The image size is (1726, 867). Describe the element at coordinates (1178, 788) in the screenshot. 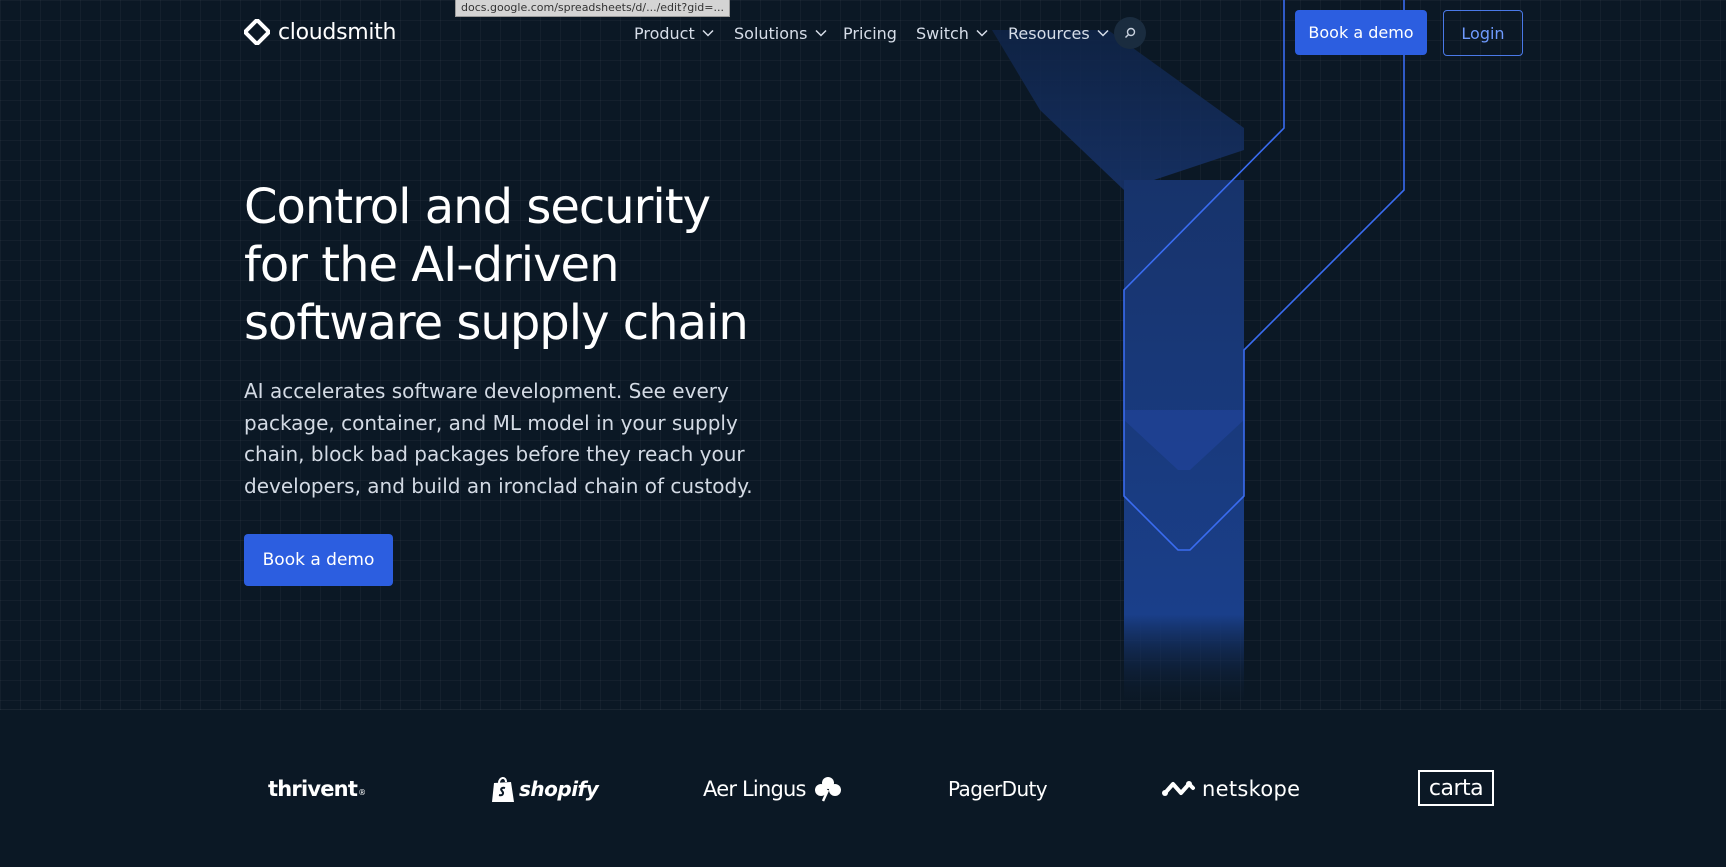

I see `netskope-wave-icon` at that location.